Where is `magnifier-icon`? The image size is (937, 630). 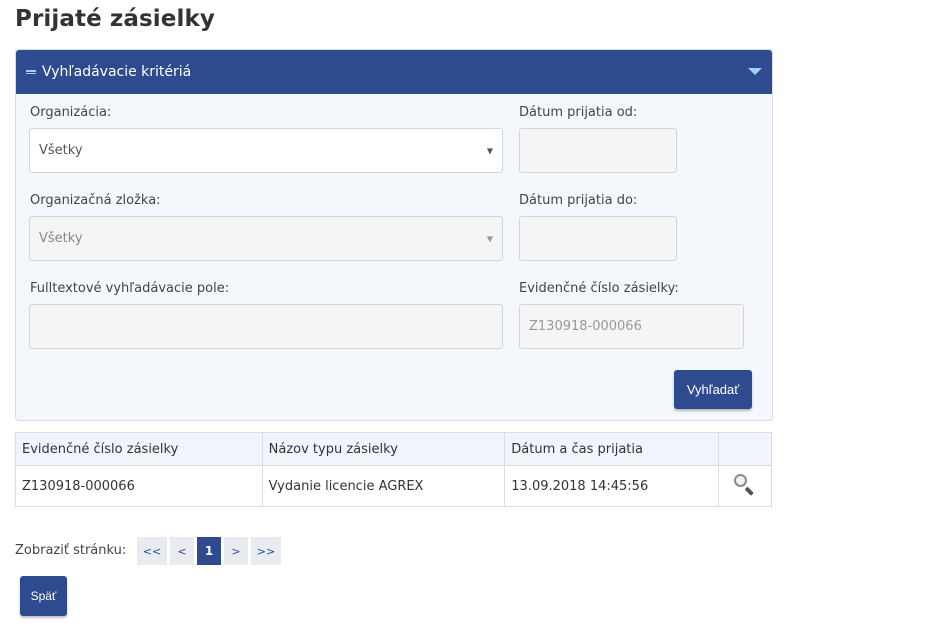
magnifier-icon is located at coordinates (744, 484).